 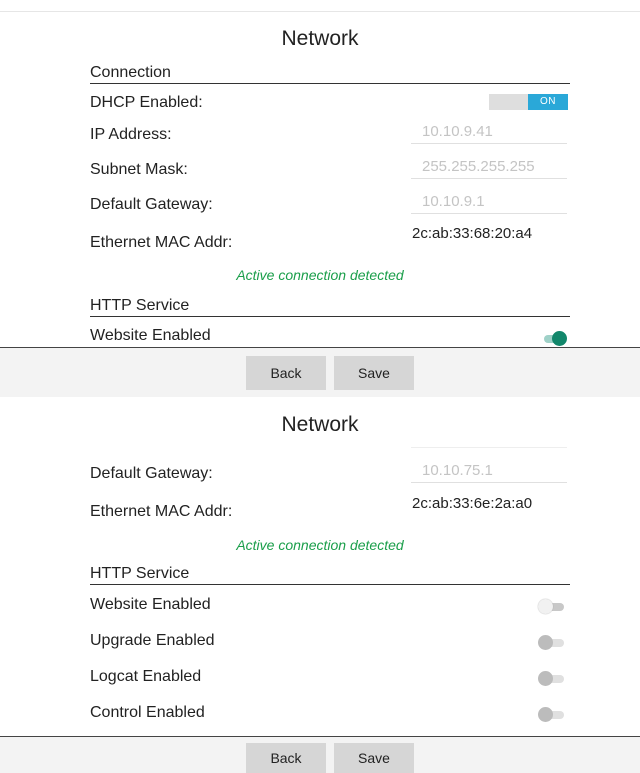 What do you see at coordinates (147, 712) in the screenshot?
I see `control-enabled-label: Control Enabled` at bounding box center [147, 712].